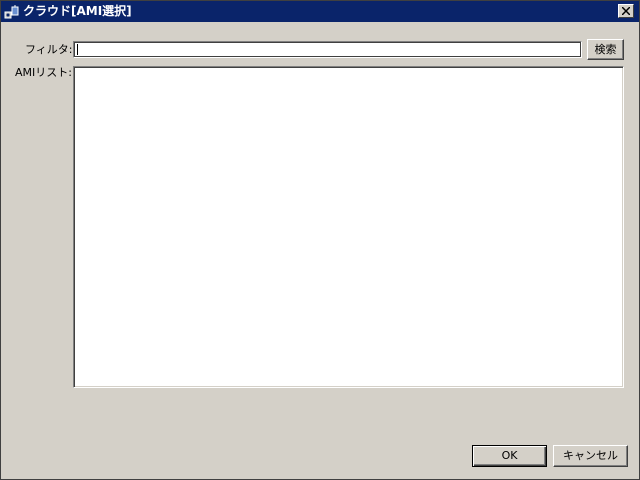 Image resolution: width=640 pixels, height=480 pixels. I want to click on close-button, so click(626, 11).